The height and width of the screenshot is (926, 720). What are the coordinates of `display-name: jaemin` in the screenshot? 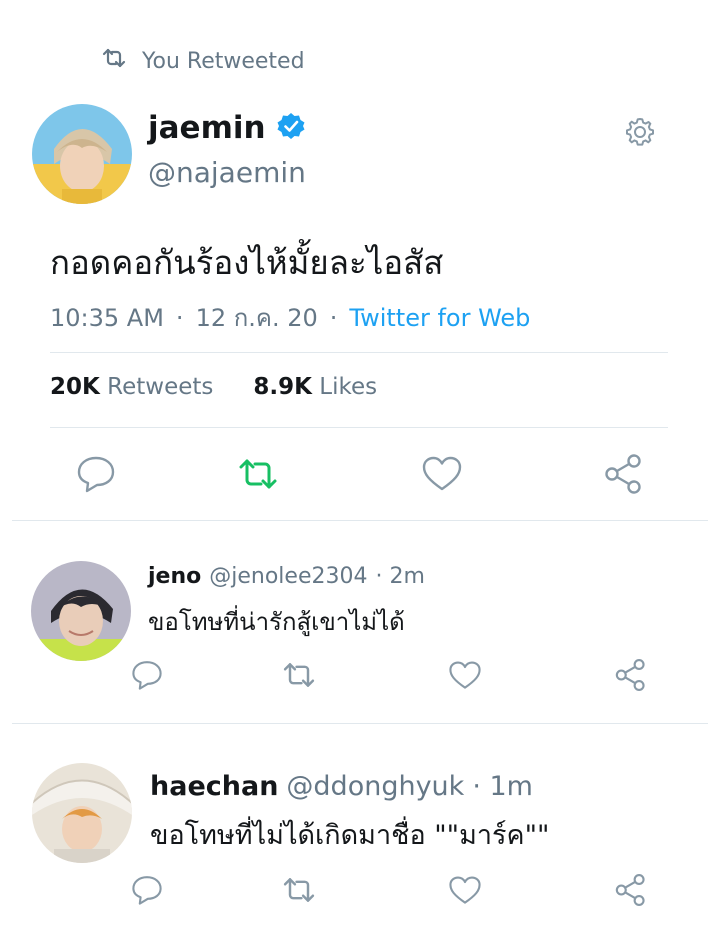 It's located at (207, 128).